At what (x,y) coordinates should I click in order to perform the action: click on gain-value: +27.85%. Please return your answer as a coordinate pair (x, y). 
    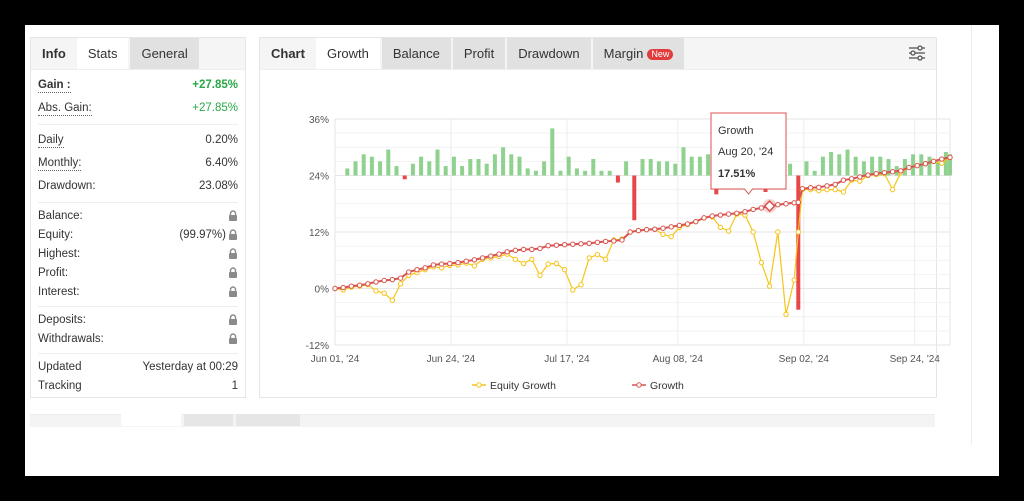
    Looking at the image, I should click on (215, 85).